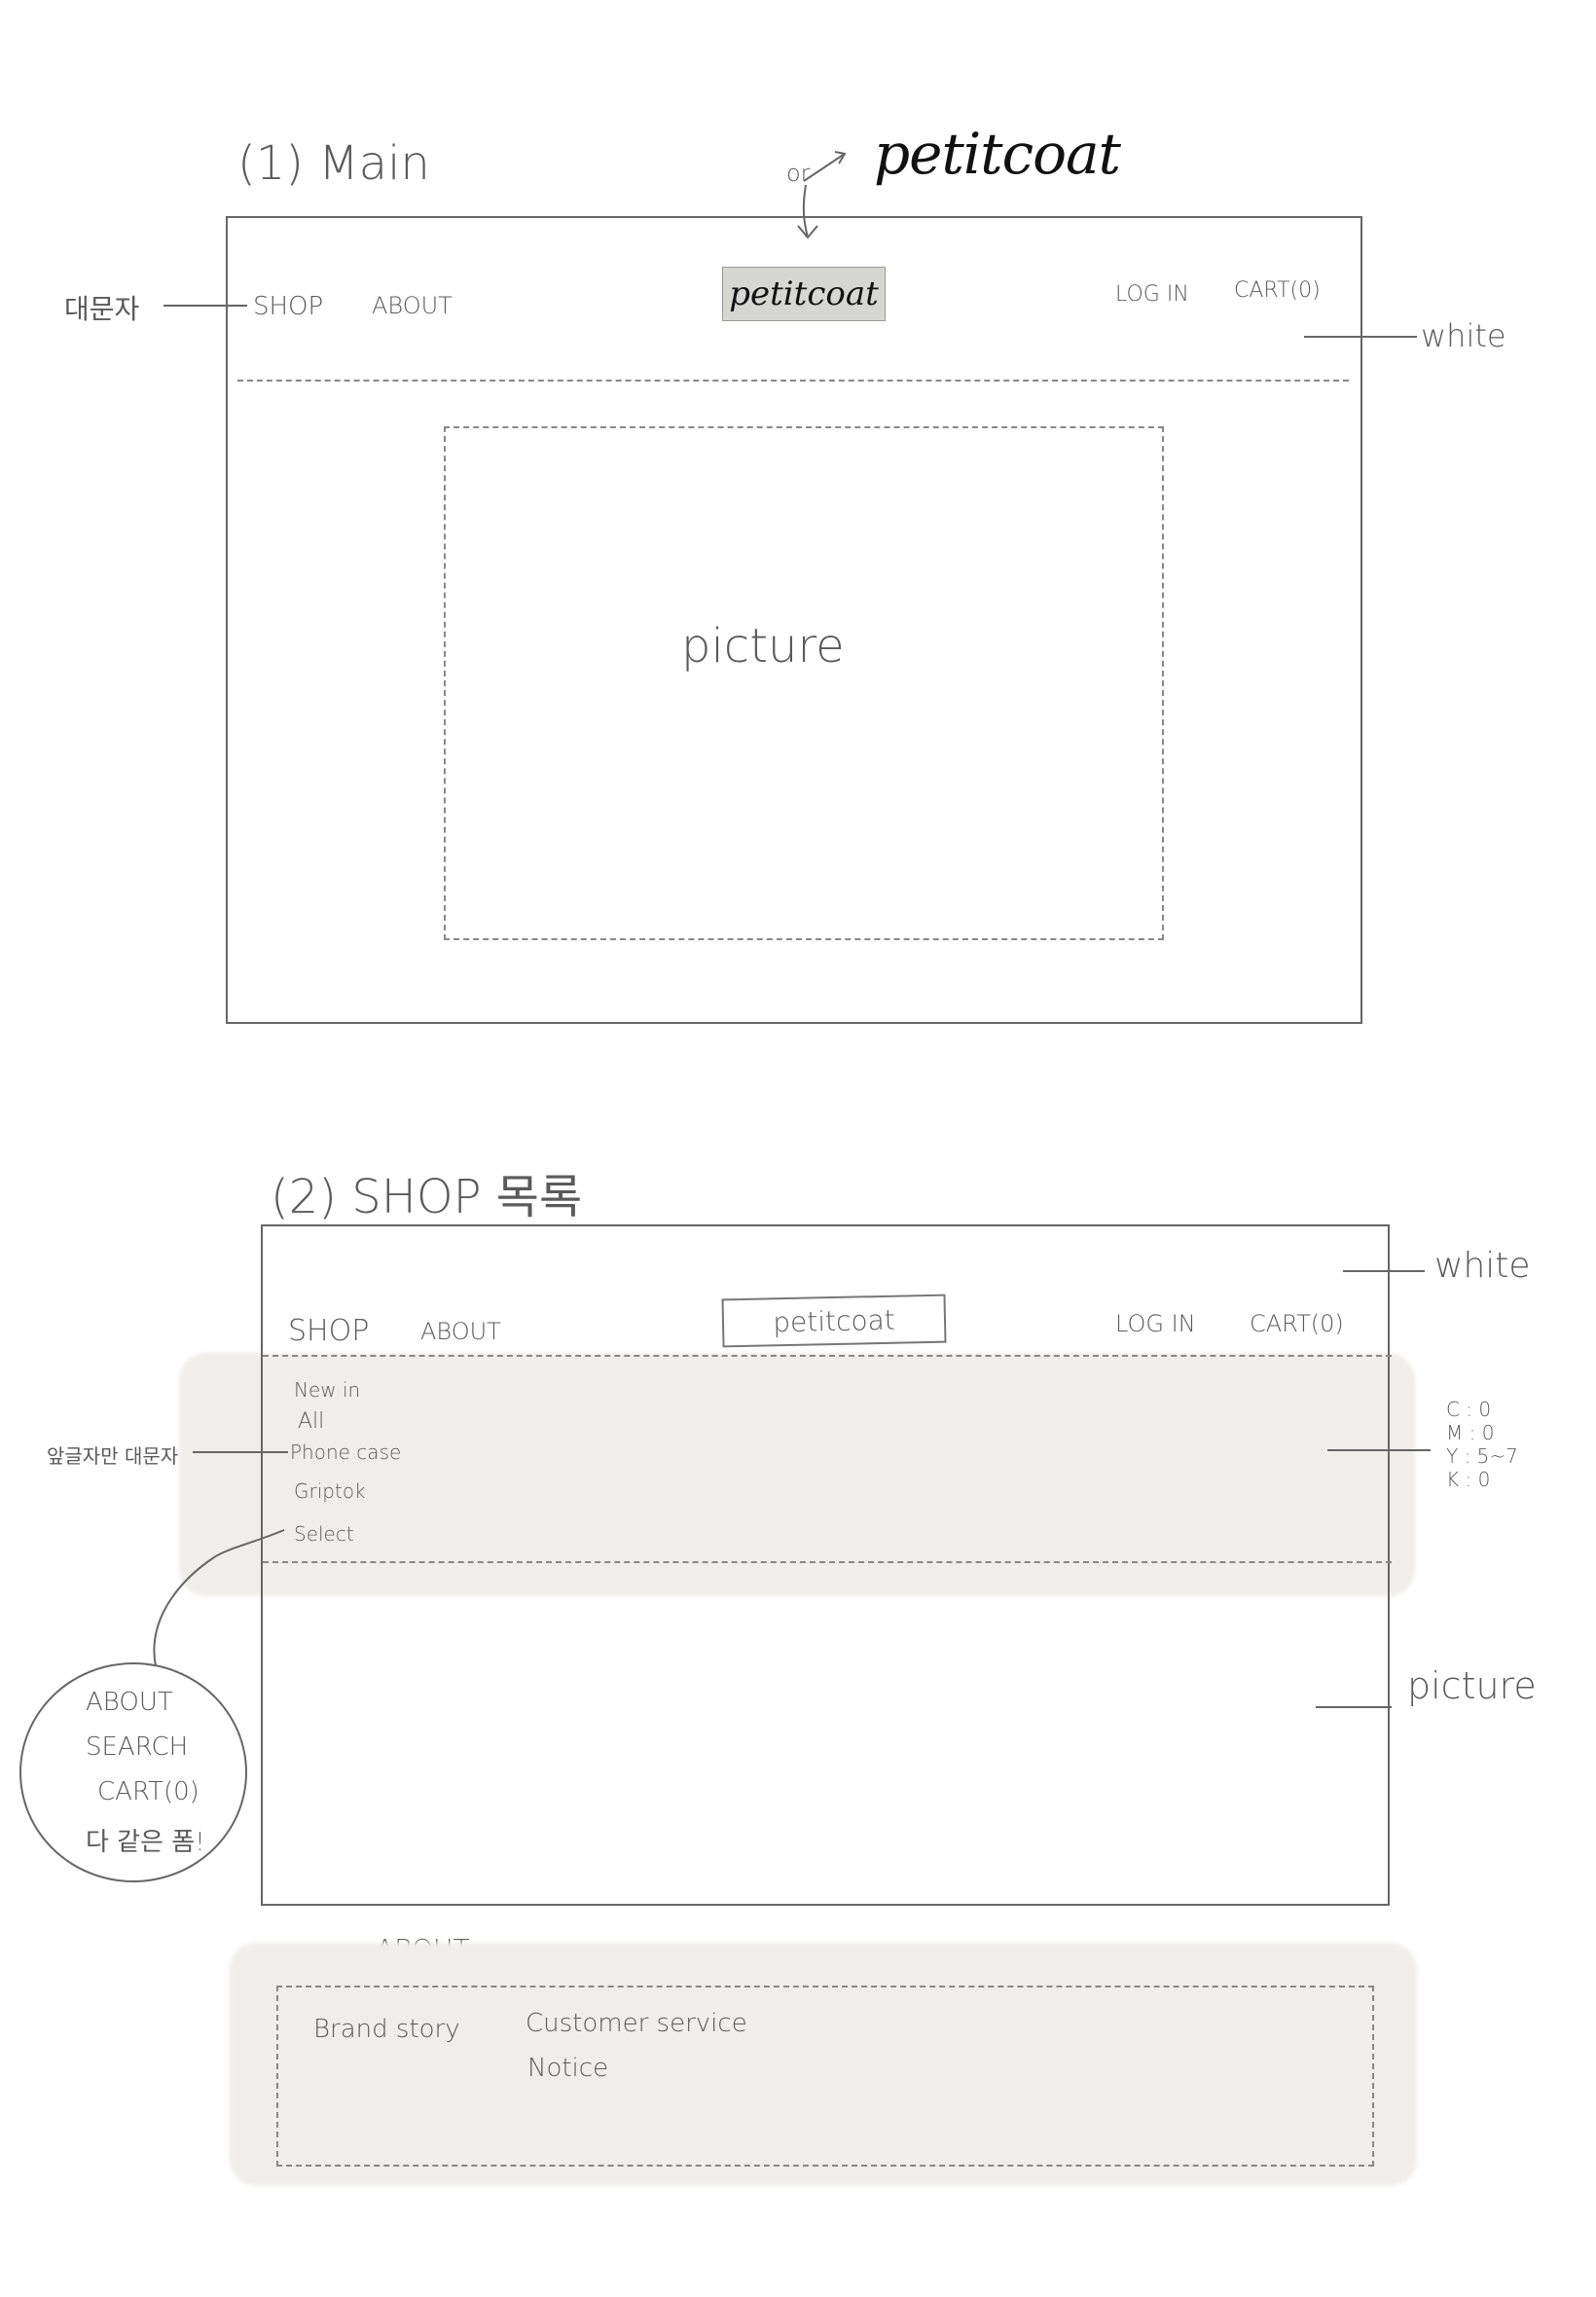 Image resolution: width=1596 pixels, height=2297 pixels. I want to click on pointer-arrow-down, so click(807, 211).